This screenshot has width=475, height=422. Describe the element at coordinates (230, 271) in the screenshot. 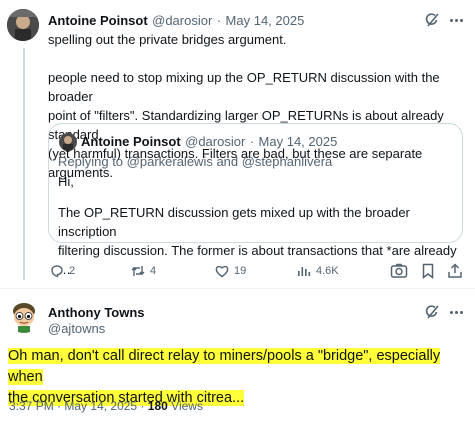

I see `like-button: 19` at that location.